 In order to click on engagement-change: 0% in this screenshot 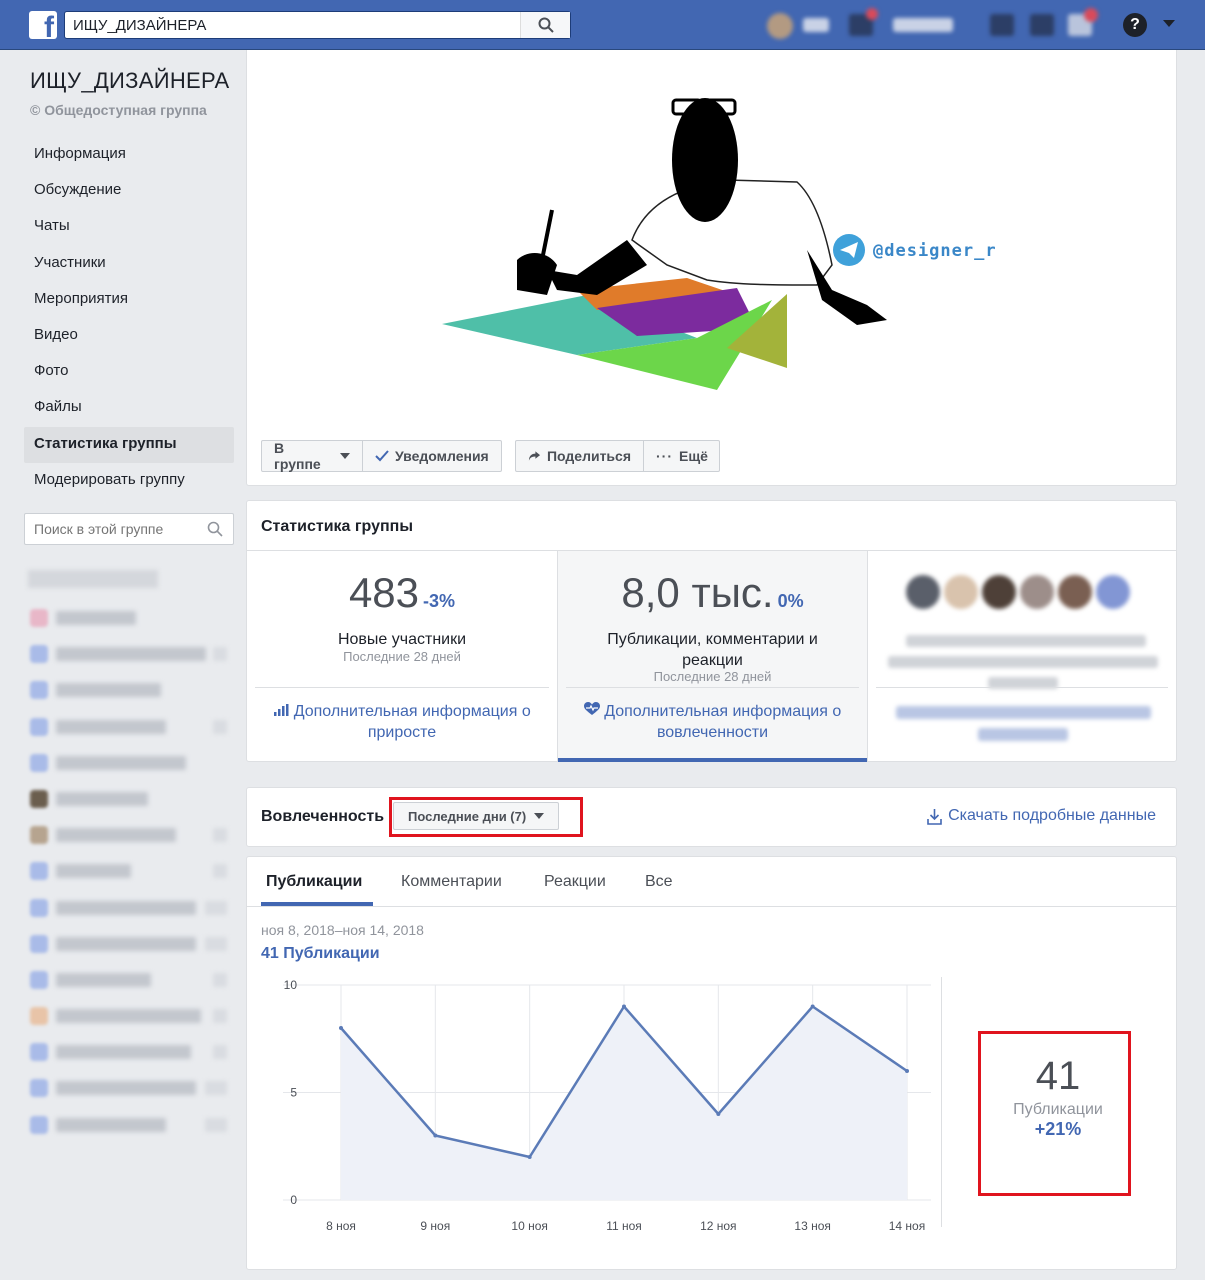, I will do `click(790, 601)`.